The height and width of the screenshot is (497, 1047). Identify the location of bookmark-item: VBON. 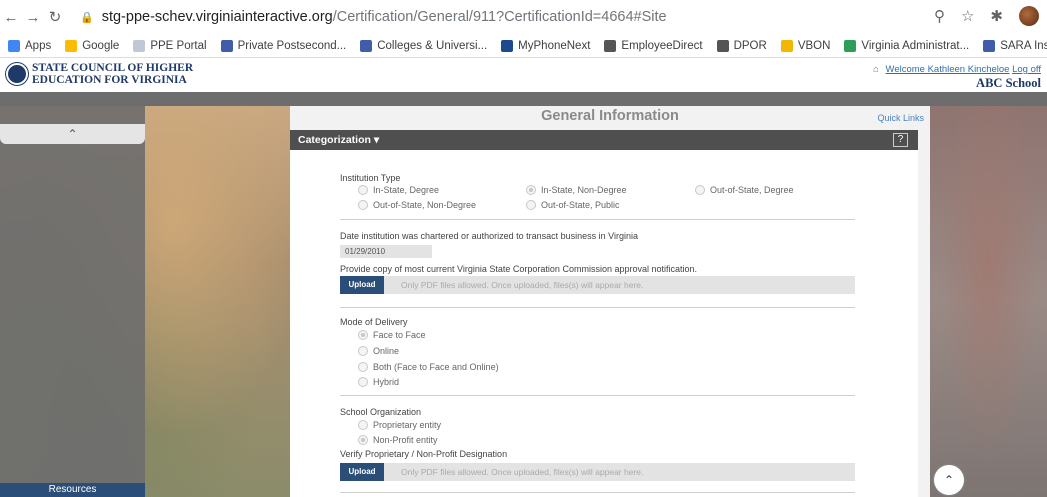
(805, 45).